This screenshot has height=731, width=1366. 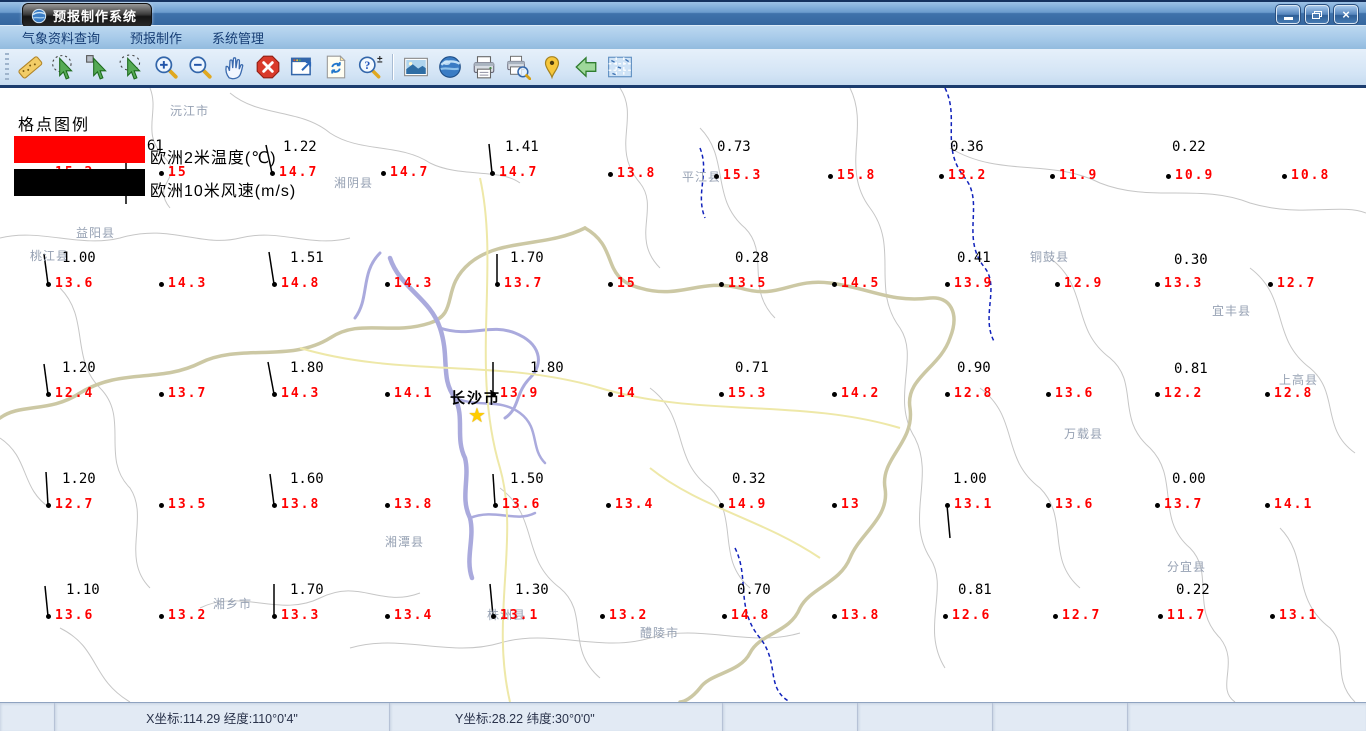 What do you see at coordinates (1346, 14) in the screenshot?
I see `close-button: ×` at bounding box center [1346, 14].